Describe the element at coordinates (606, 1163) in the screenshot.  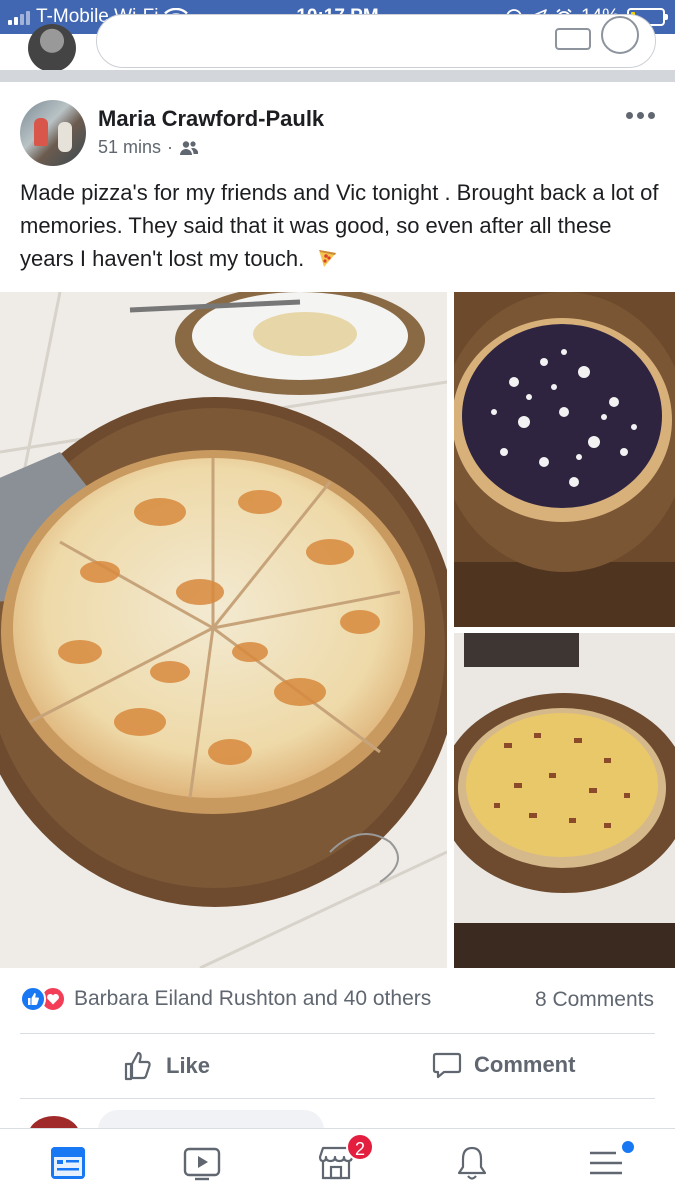
I see `menu-icon` at that location.